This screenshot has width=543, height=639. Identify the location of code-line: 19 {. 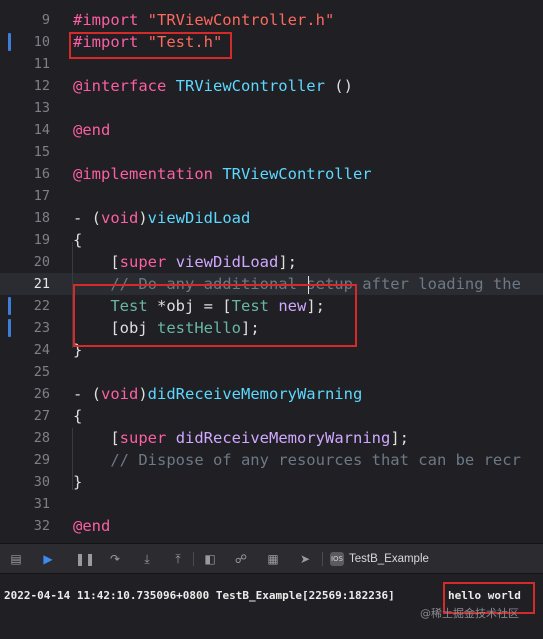
(271, 240).